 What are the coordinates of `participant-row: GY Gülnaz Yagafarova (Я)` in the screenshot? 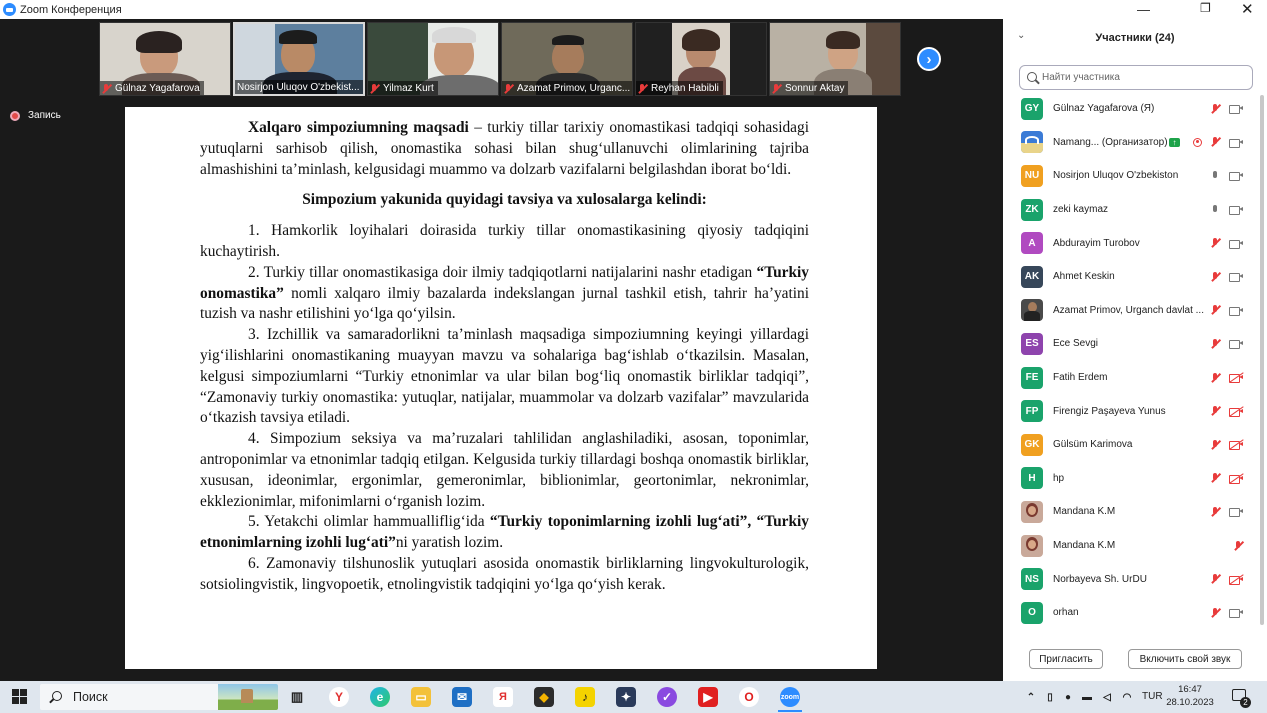 It's located at (1135, 109).